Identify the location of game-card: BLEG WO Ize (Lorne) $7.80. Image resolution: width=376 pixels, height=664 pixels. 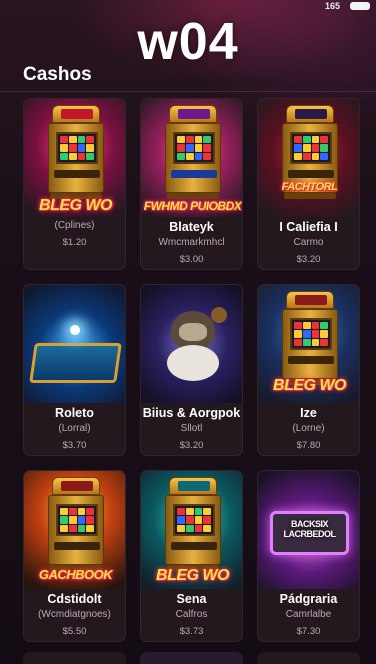
(308, 370).